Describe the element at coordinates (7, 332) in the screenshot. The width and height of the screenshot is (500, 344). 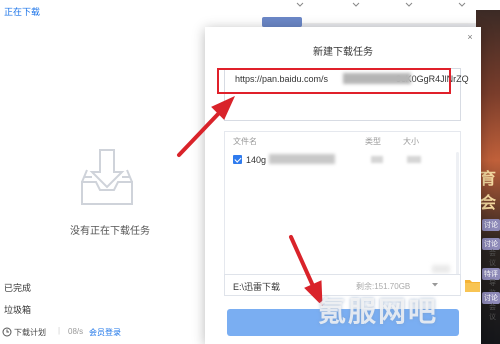
I see `clock-icon` at that location.